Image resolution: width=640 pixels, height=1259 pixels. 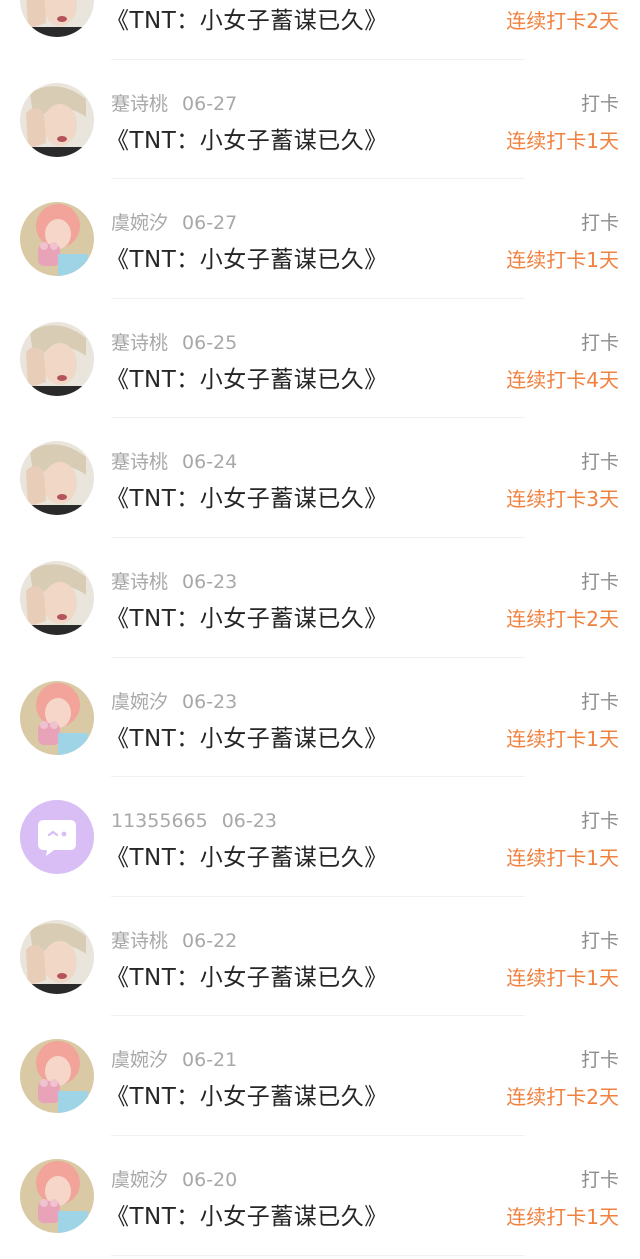 What do you see at coordinates (174, 462) in the screenshot?
I see `post-meta: 蹇诗桃 06-24` at bounding box center [174, 462].